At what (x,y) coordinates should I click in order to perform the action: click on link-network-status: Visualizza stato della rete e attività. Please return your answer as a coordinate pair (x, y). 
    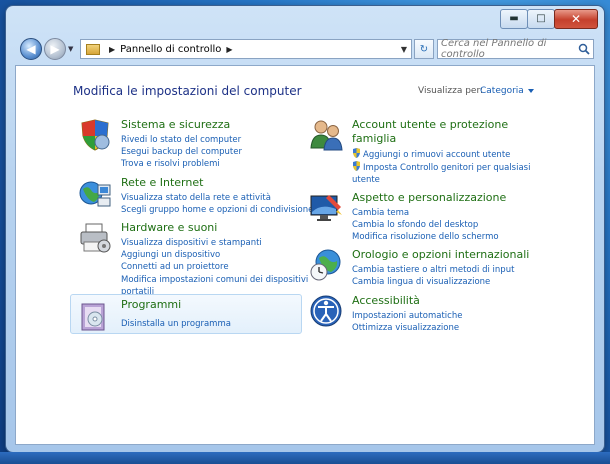
    Looking at the image, I should click on (217, 198).